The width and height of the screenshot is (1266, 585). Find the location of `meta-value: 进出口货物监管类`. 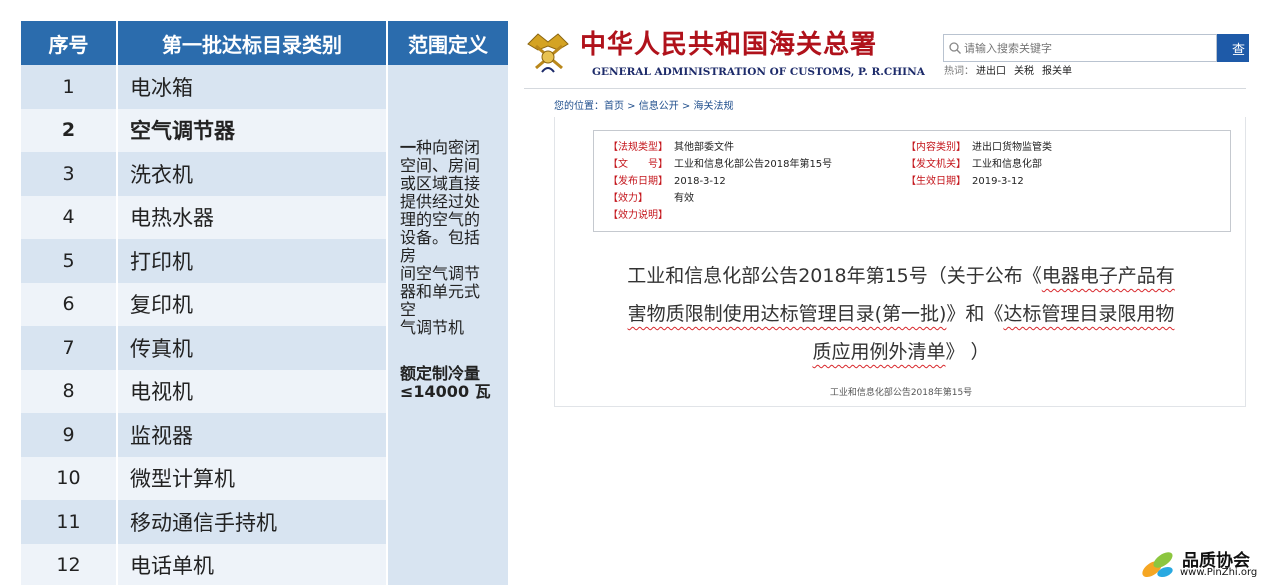

meta-value: 进出口货物监管类 is located at coordinates (1012, 147).